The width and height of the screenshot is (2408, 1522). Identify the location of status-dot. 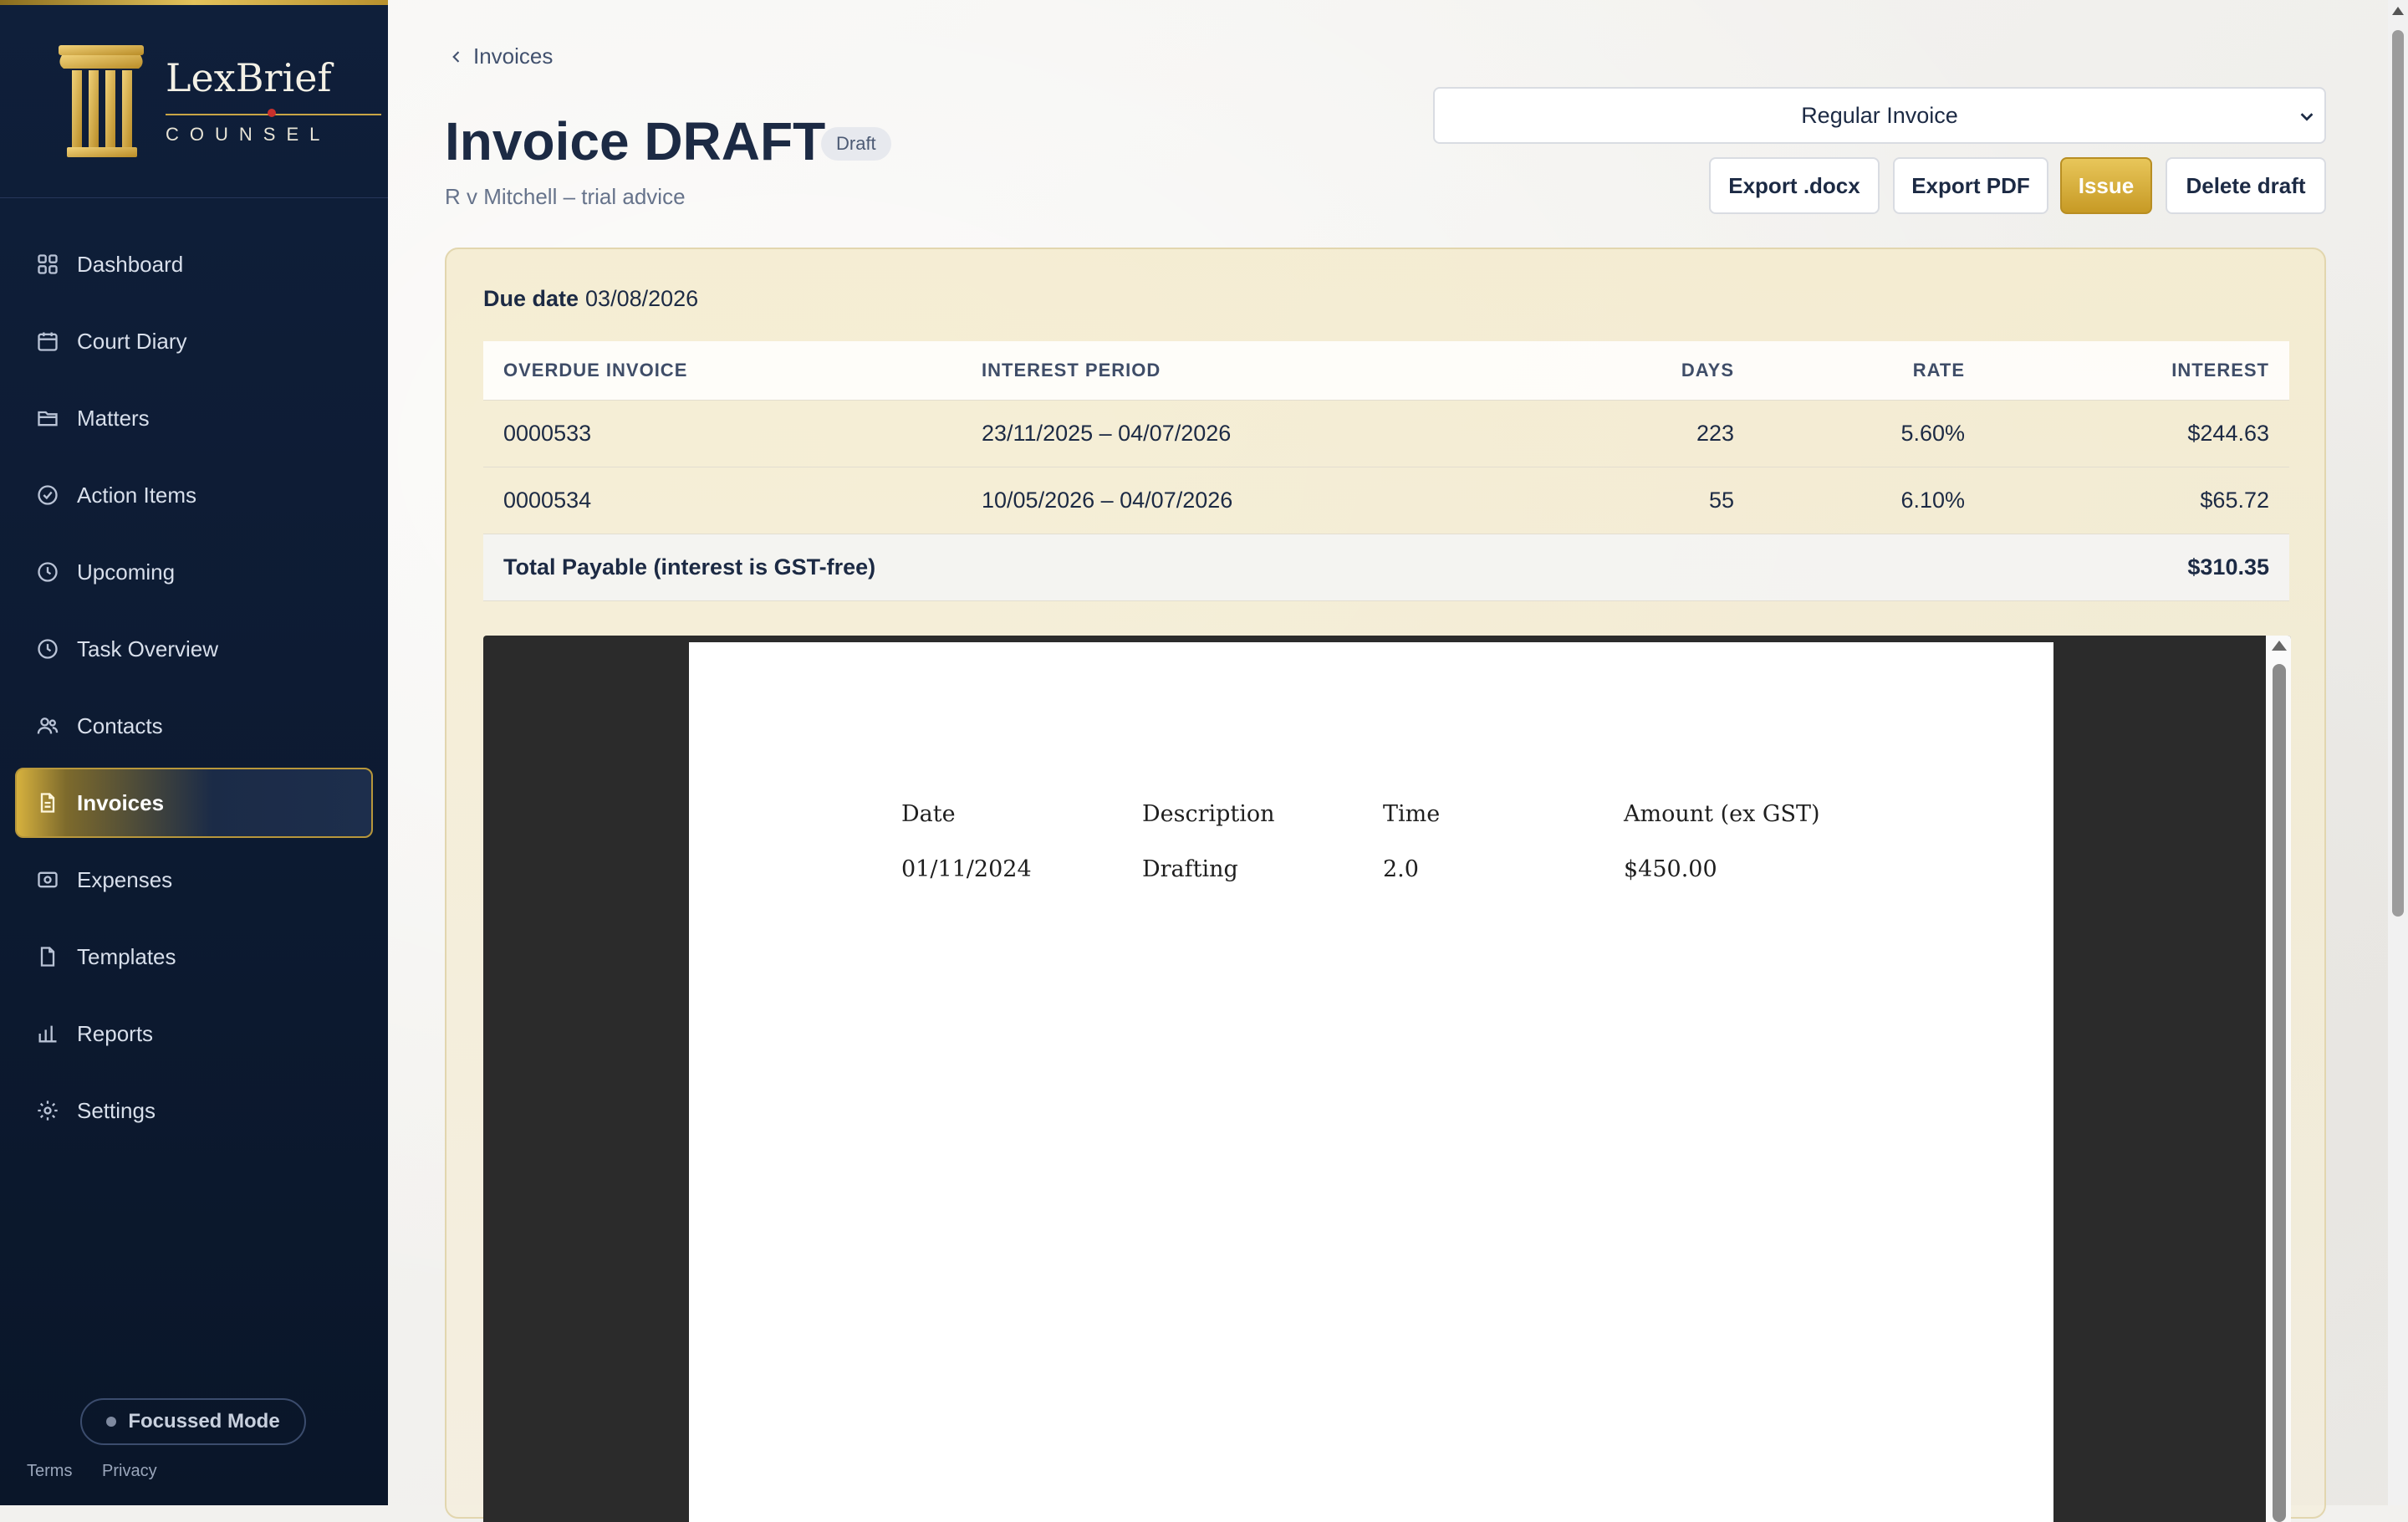
(112, 1422).